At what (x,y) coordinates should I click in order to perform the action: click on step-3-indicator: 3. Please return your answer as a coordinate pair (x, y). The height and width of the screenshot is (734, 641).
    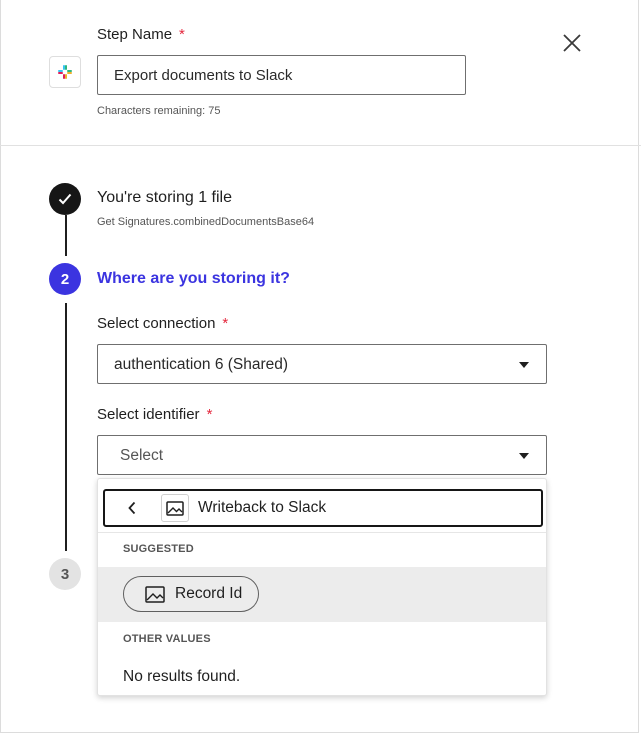
    Looking at the image, I should click on (65, 574).